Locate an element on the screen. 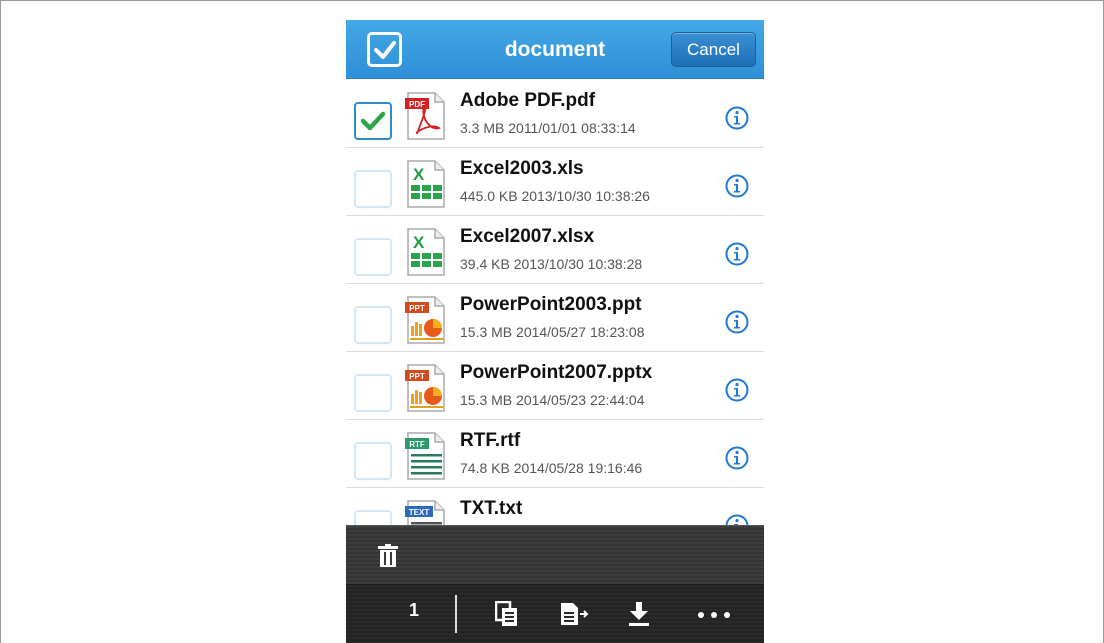  file-name: Excel2003.xls is located at coordinates (522, 168).